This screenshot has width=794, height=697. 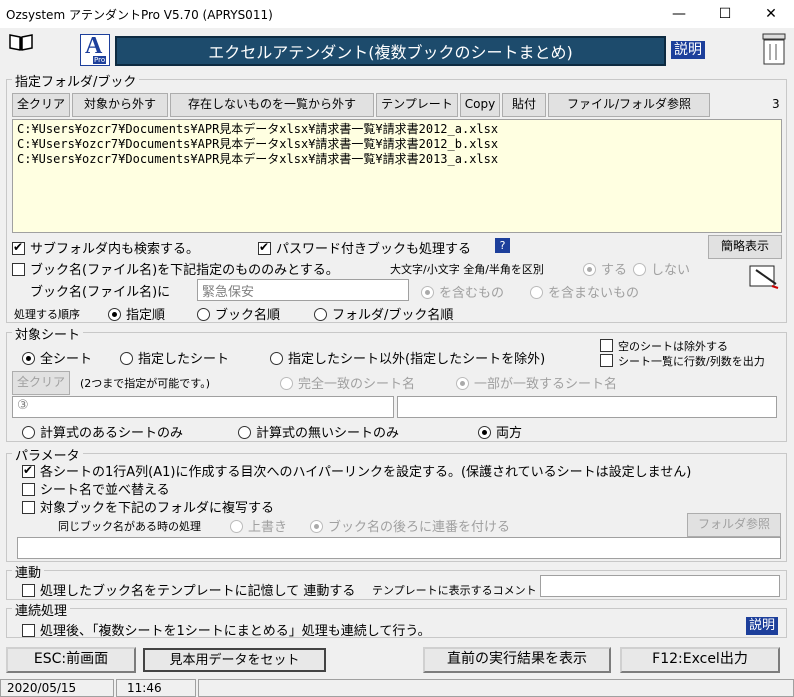 I want to click on case-sensitive-label: 大文字/小文字 全角/半角を区別, so click(x=467, y=269).